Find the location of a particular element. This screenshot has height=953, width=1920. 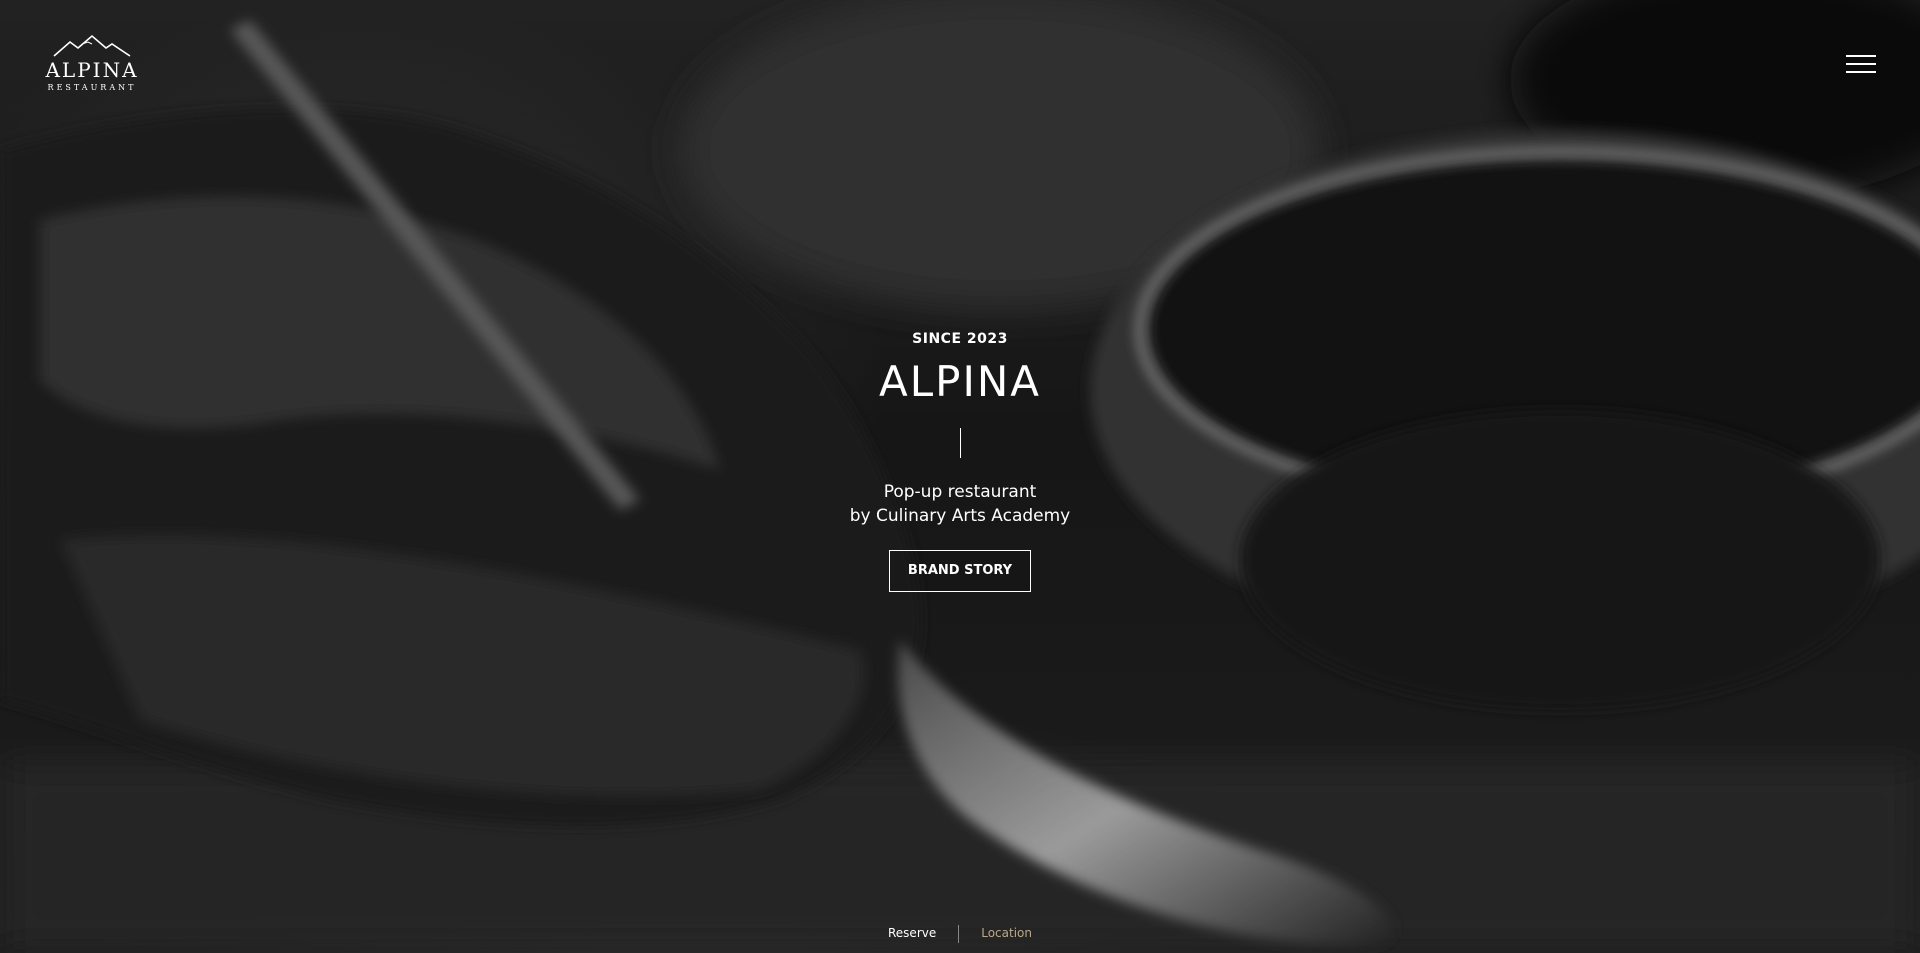

reserve-link: Reserve is located at coordinates (912, 933).